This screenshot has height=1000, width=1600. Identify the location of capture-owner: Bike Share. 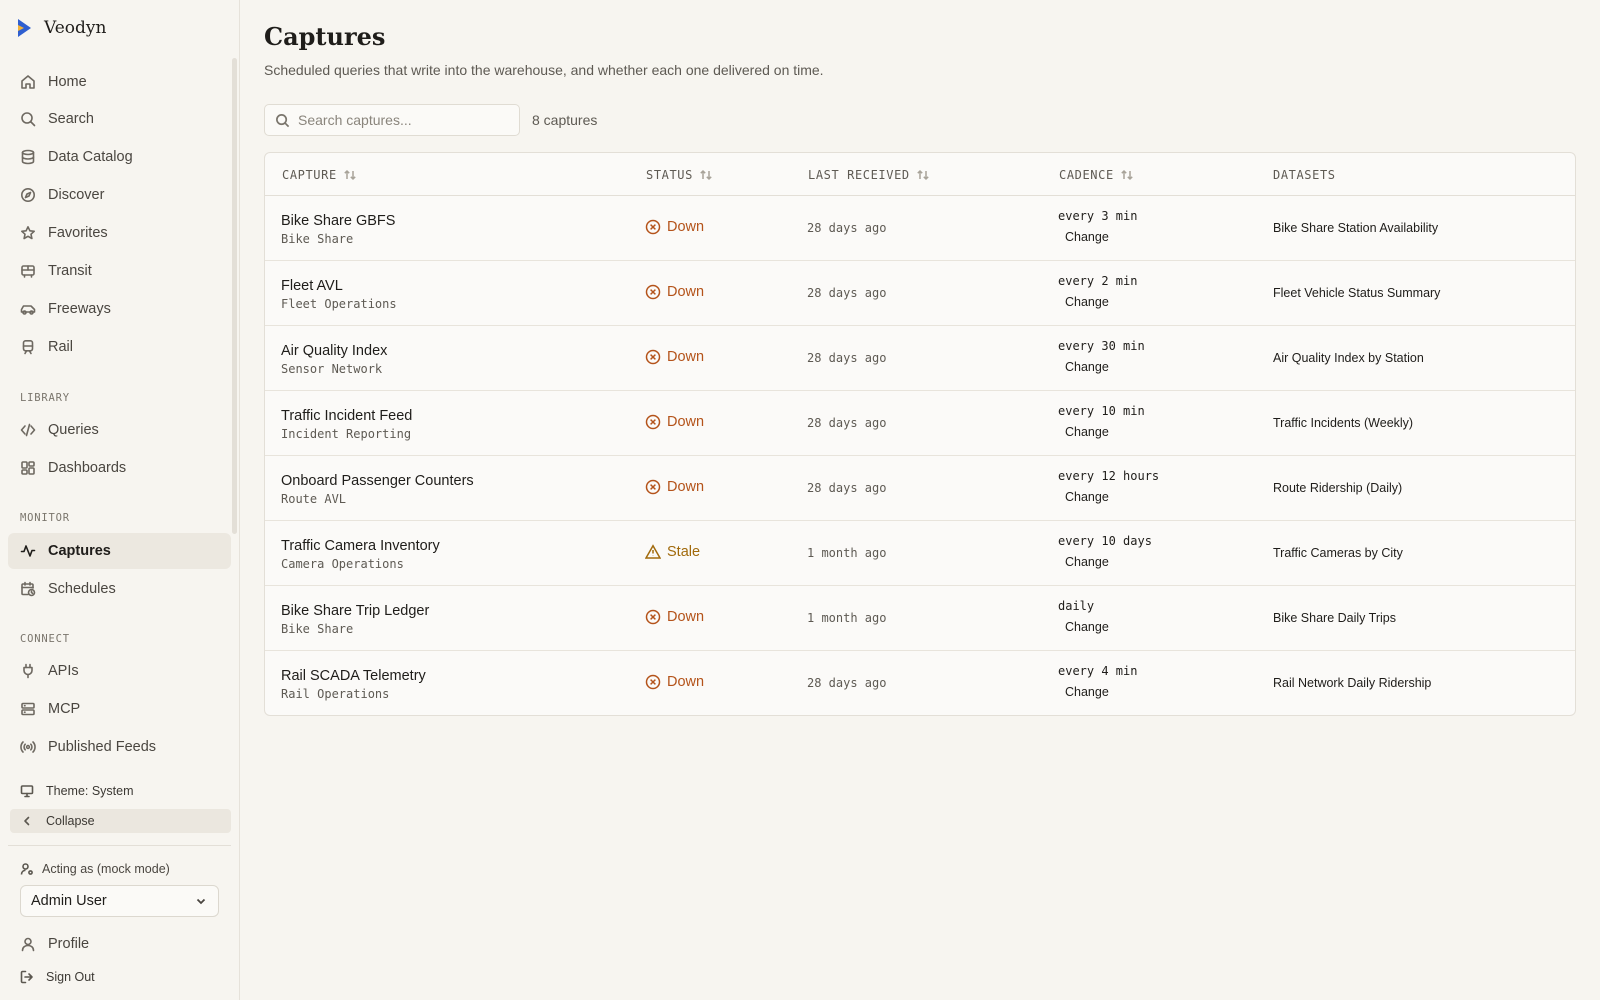
(317, 629).